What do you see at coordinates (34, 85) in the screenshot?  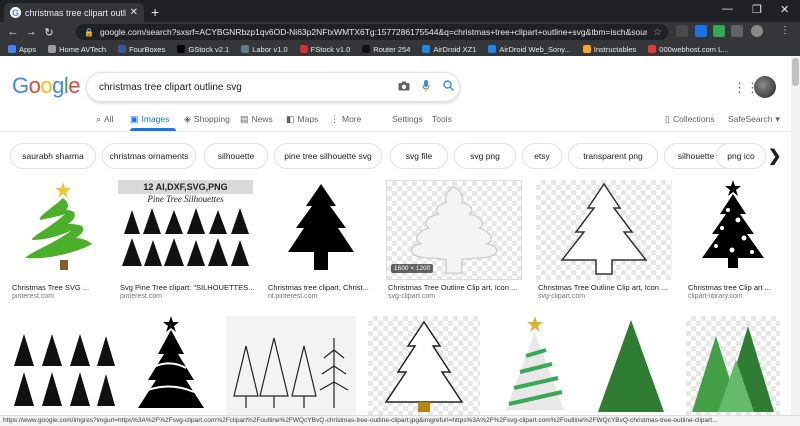 I see `logo-letter: o` at bounding box center [34, 85].